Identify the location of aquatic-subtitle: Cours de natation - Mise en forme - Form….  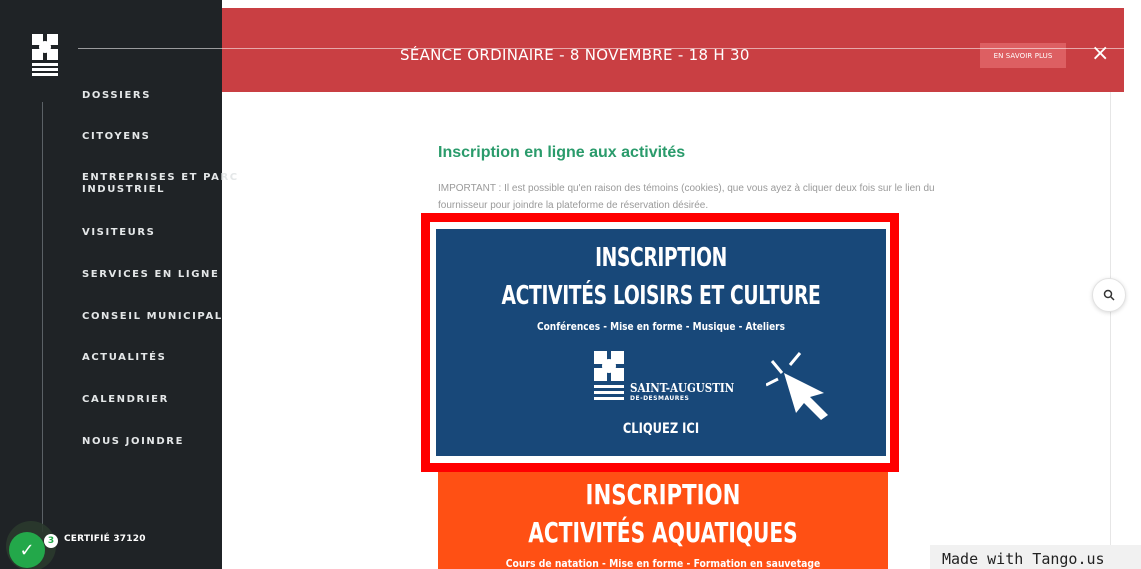
(663, 563).